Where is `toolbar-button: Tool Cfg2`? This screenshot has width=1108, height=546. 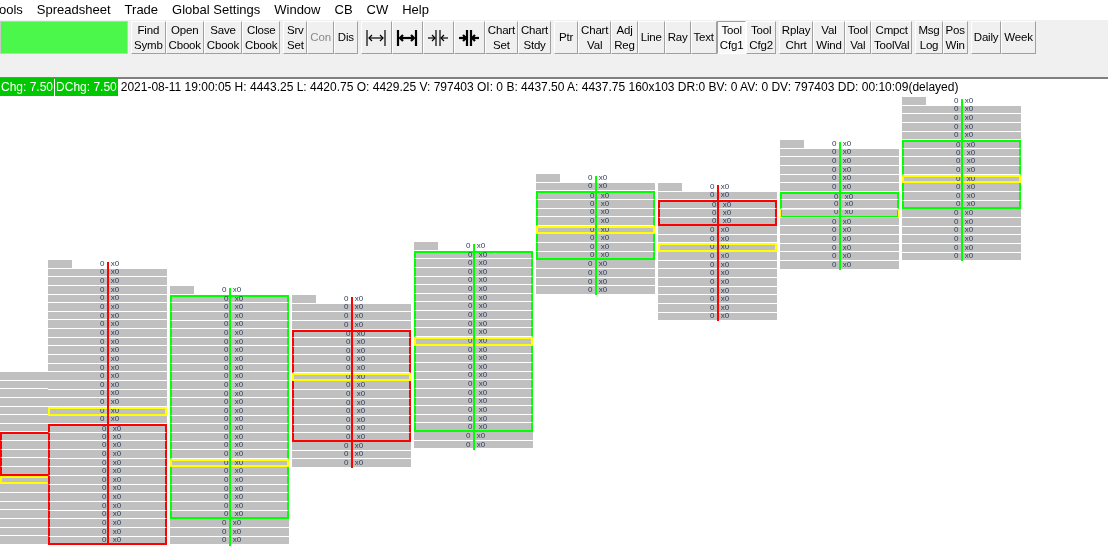
toolbar-button: Tool Cfg2 is located at coordinates (761, 37).